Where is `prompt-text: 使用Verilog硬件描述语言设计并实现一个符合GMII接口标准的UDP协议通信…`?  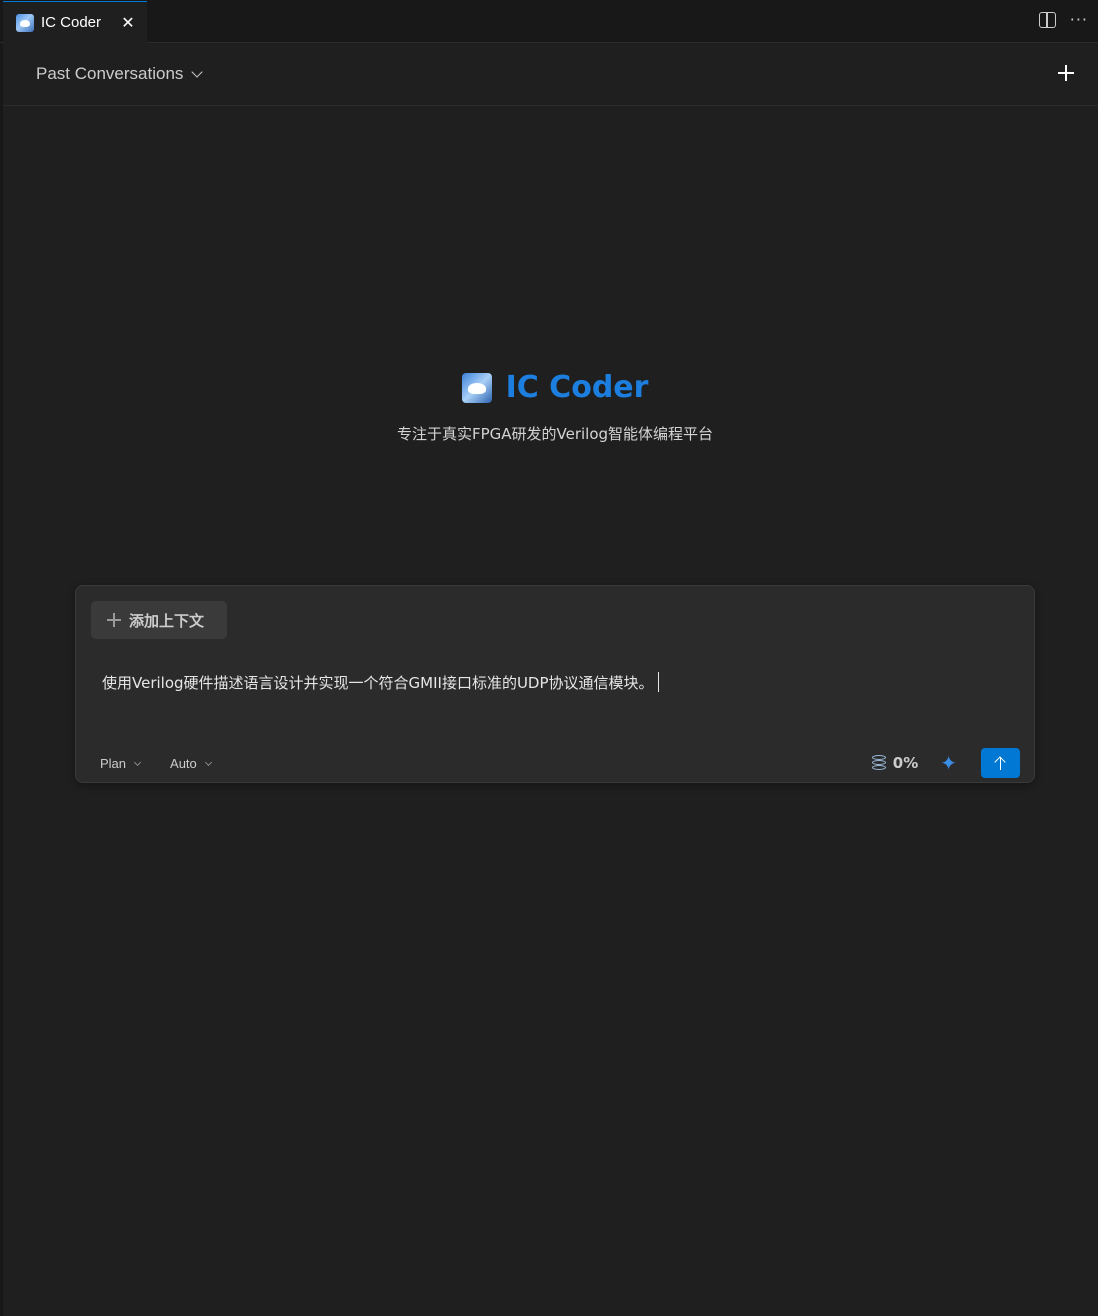 prompt-text: 使用Verilog硬件描述语言设计并实现一个符合GMII接口标准的UDP协议通信… is located at coordinates (378, 683).